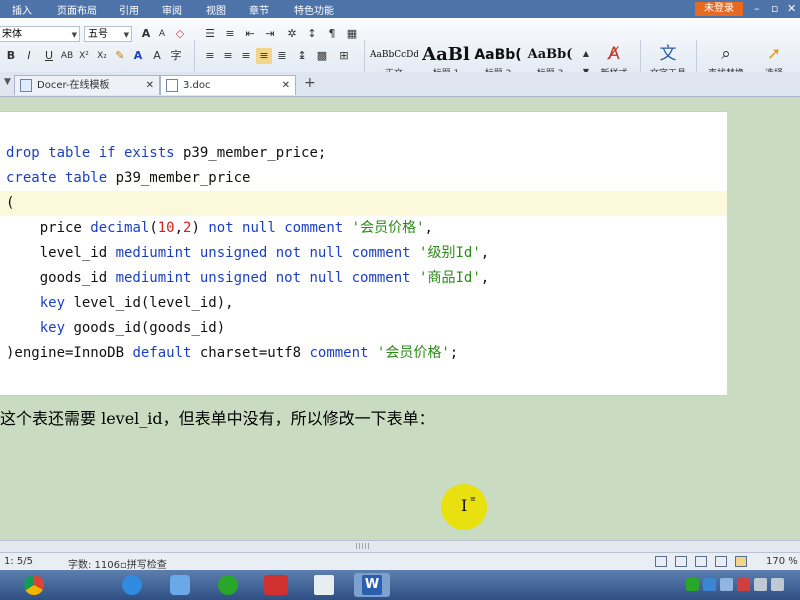 Image resolution: width=800 pixels, height=600 pixels. What do you see at coordinates (322, 56) in the screenshot?
I see `shading-icon: ▩` at bounding box center [322, 56].